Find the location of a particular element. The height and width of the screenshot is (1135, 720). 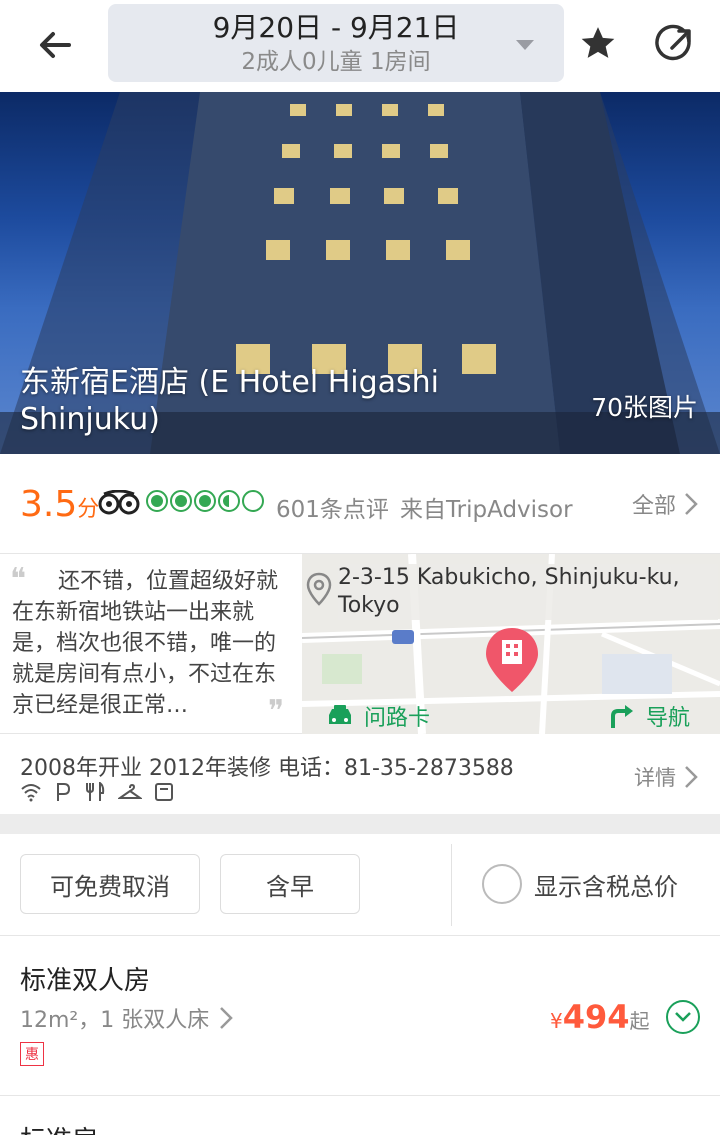

review-count: 601条点评 is located at coordinates (332, 510).